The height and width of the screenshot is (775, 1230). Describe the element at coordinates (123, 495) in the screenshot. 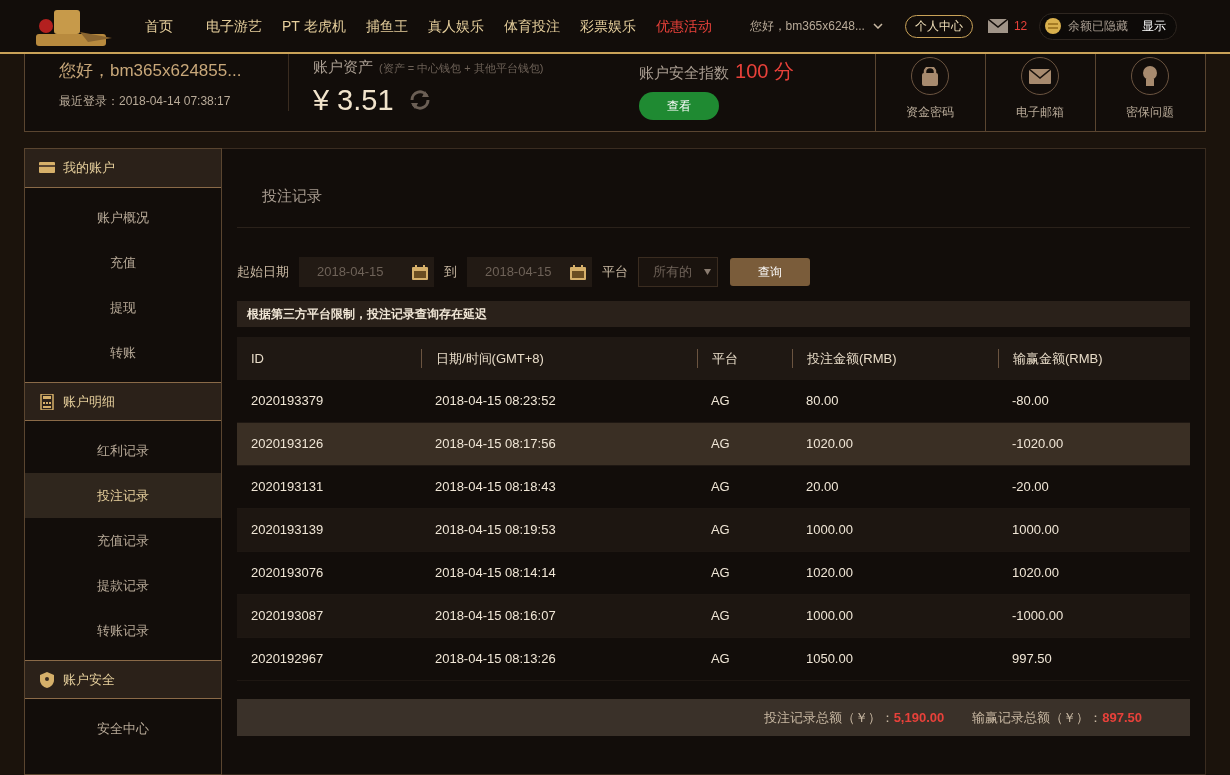

I see `sidebar-item: 投注记录` at that location.